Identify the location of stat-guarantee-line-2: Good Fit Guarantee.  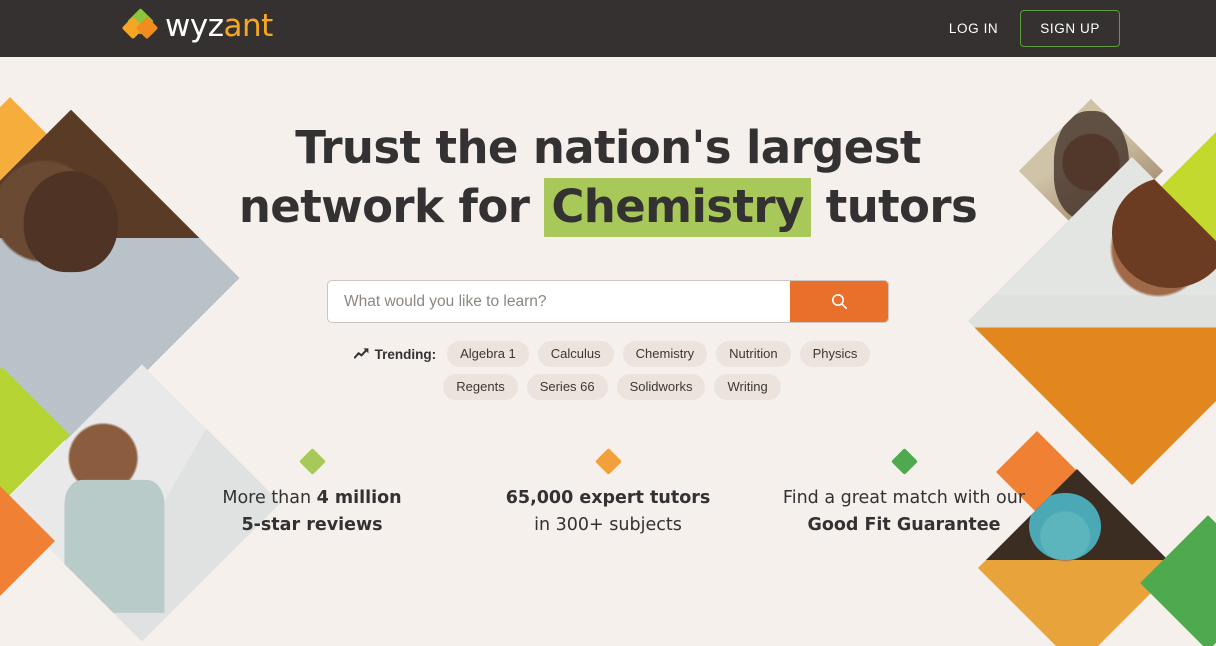
(904, 525).